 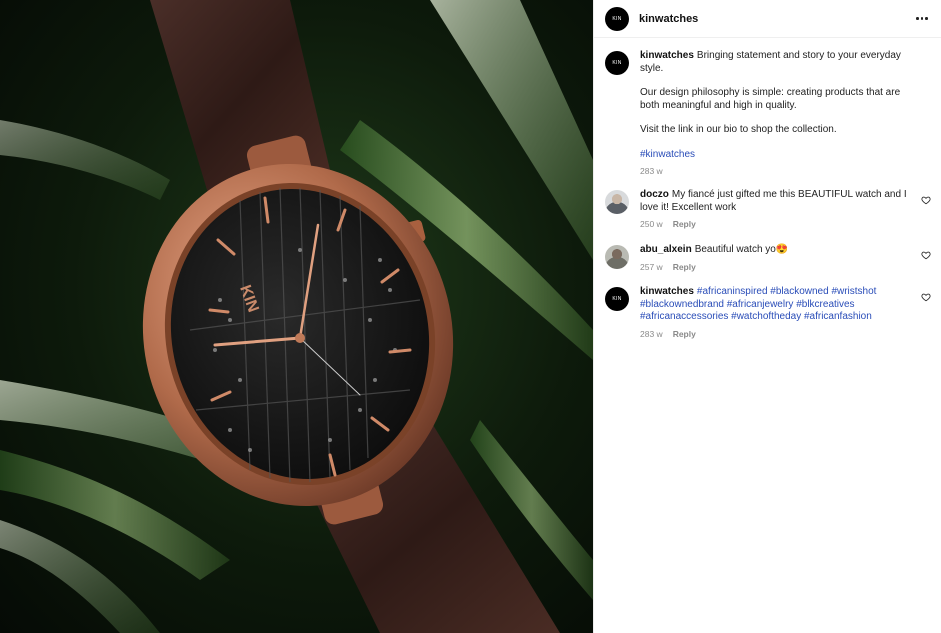 I want to click on caption-time: 283 w, so click(x=651, y=171).